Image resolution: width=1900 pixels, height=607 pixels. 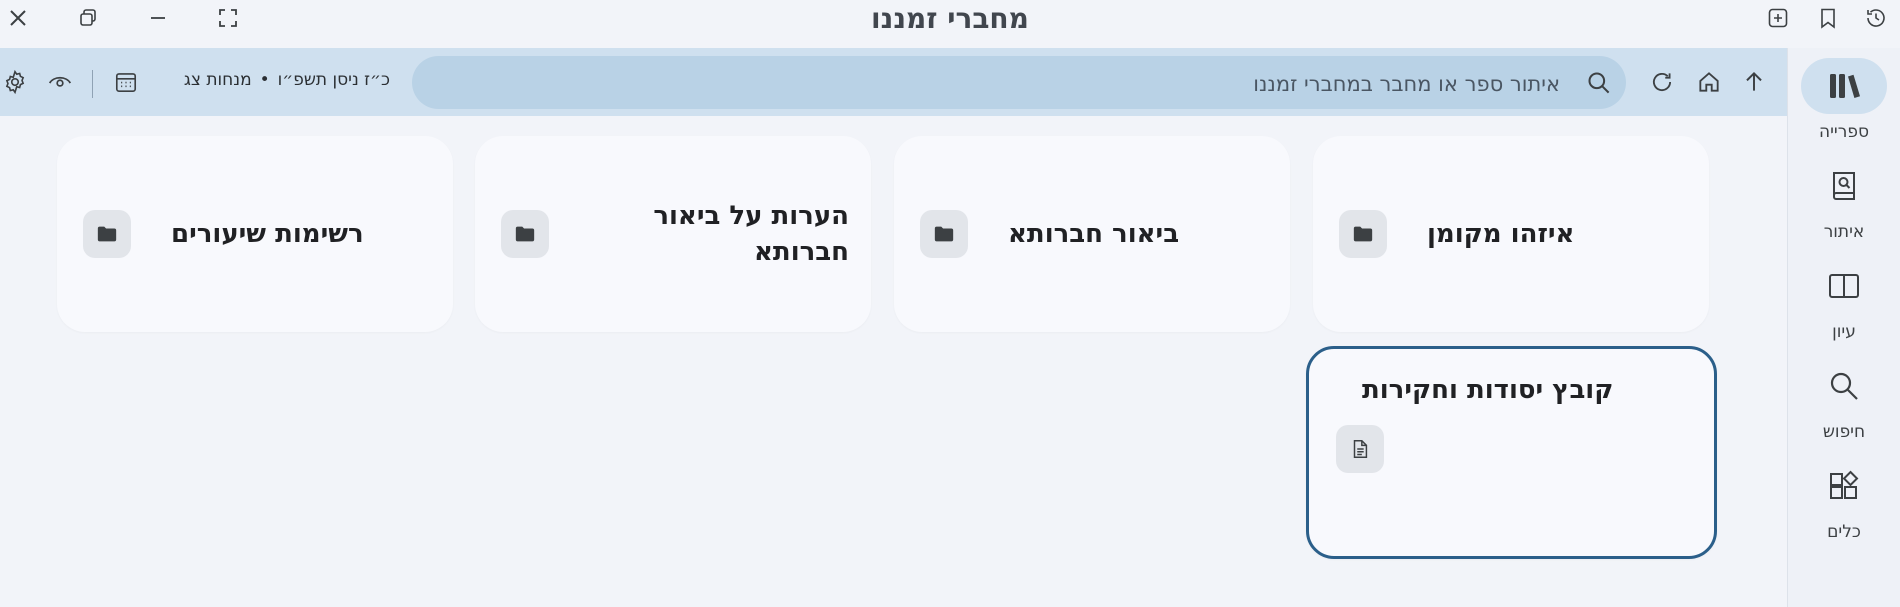 What do you see at coordinates (1511, 452) in the screenshot?
I see `file-card: קובץ יסודות וחקירות` at bounding box center [1511, 452].